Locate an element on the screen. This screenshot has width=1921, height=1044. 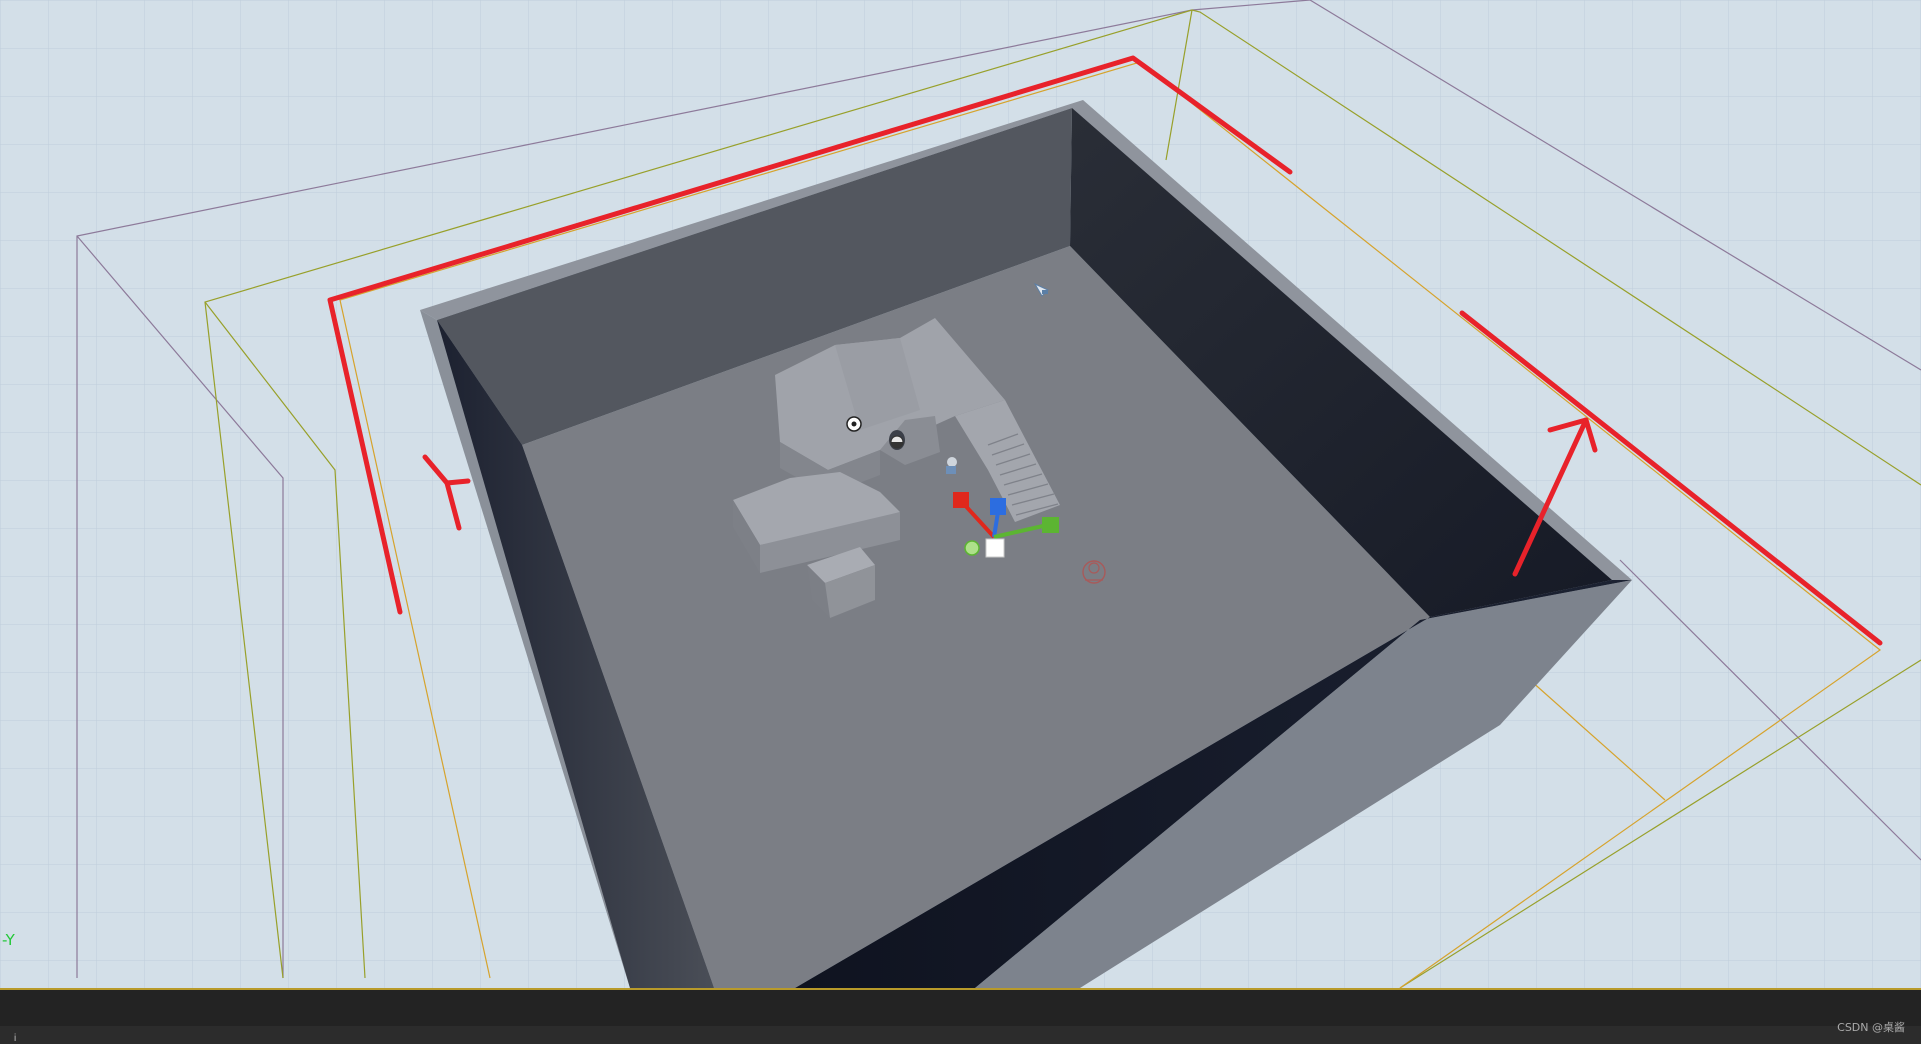
axis-indicator-label: -Y is located at coordinates (8, 940).